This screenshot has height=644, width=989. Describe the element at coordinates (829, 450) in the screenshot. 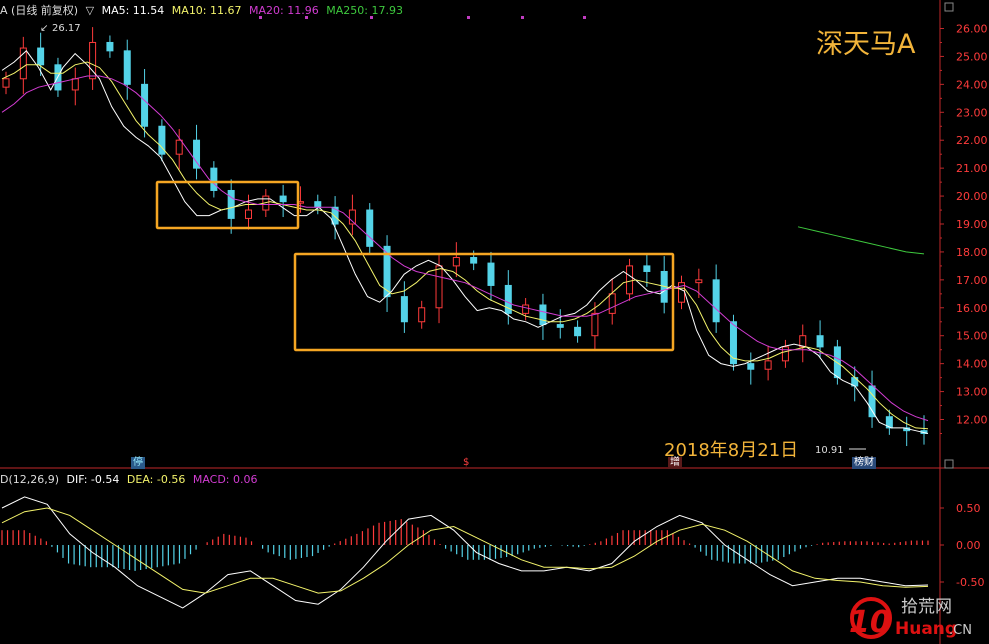

I see `low-note: 10.91` at that location.